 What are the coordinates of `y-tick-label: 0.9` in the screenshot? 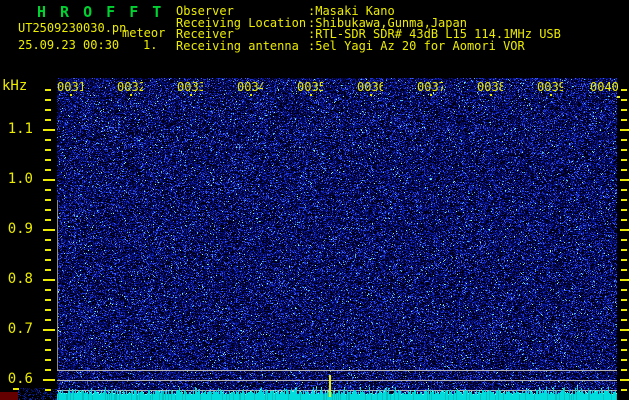 It's located at (20, 229).